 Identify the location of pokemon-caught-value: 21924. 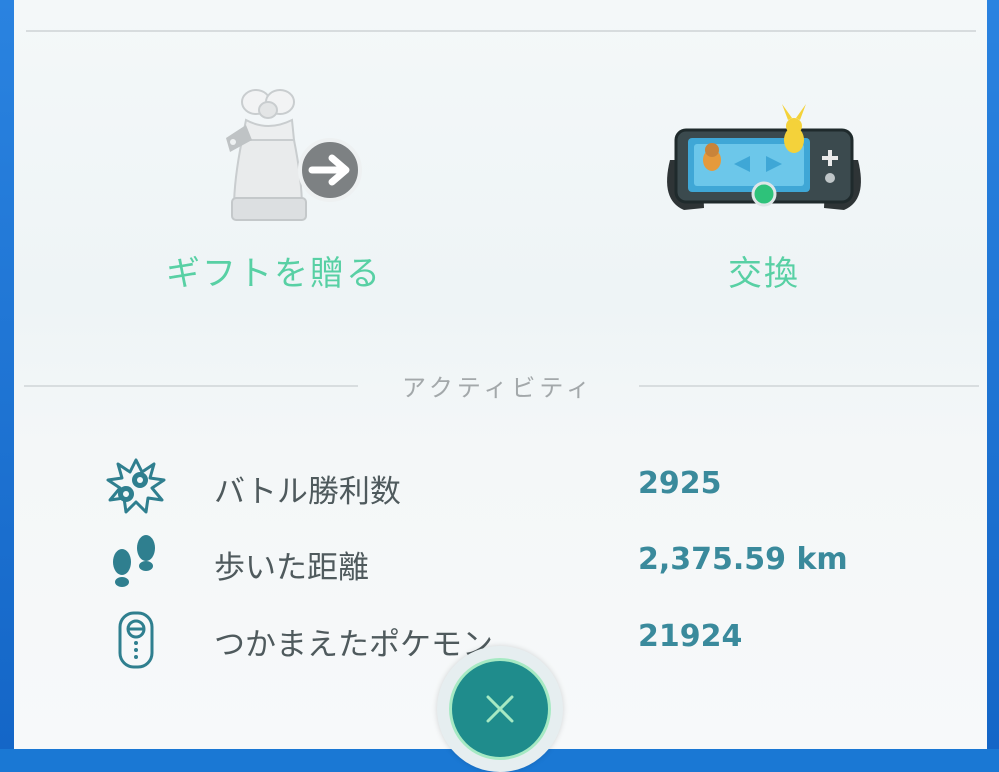
(690, 636).